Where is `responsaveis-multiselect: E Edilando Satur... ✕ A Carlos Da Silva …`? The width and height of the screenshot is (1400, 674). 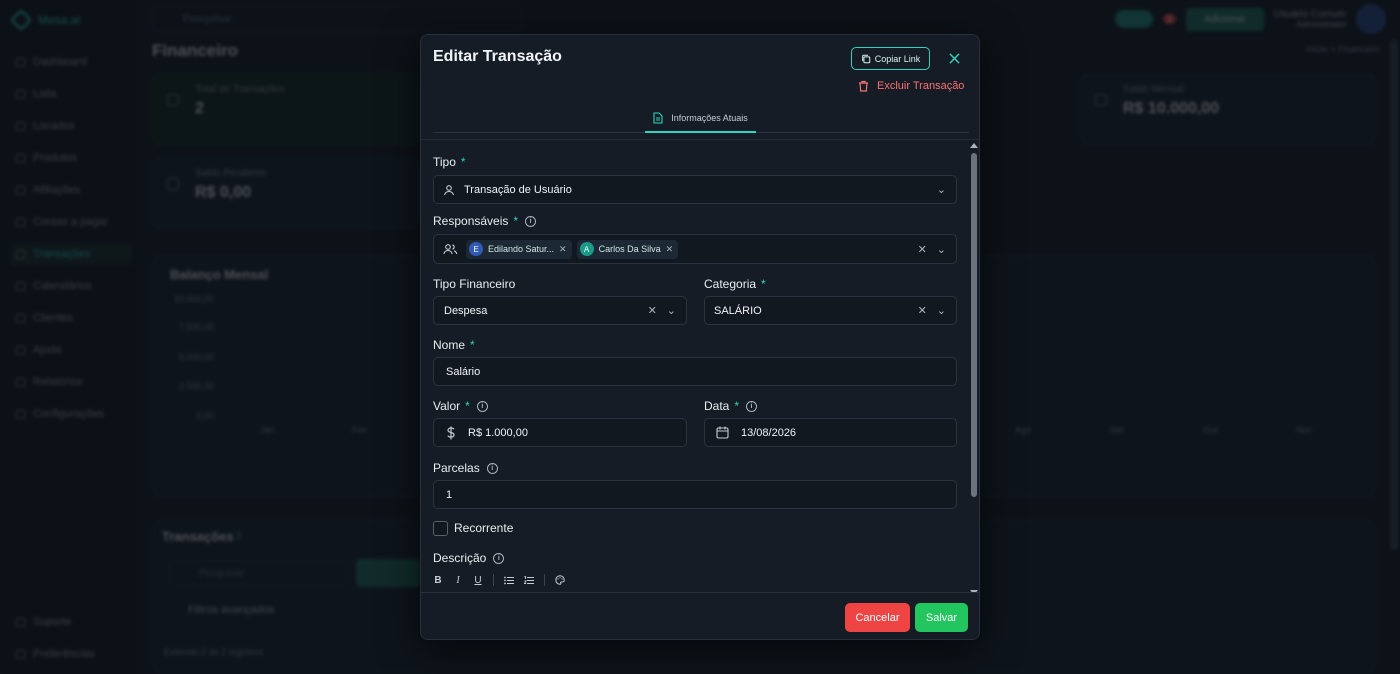
responsaveis-multiselect: E Edilando Satur... ✕ A Carlos Da Silva … is located at coordinates (695, 249).